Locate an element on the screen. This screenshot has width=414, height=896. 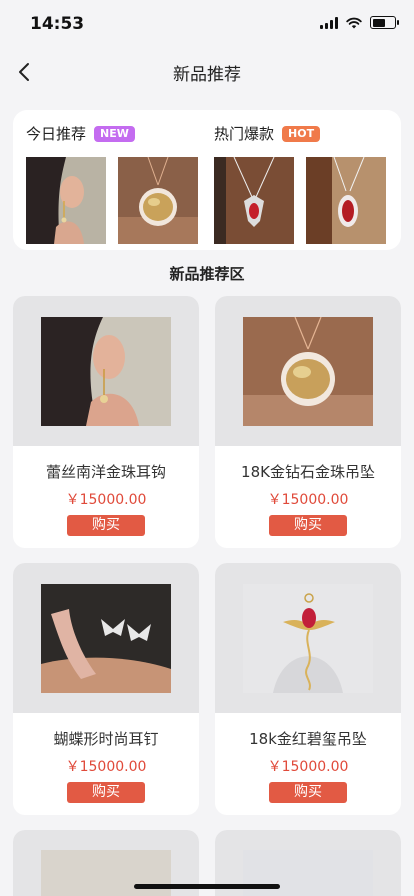
today-thumb-pendant is located at coordinates (158, 200).